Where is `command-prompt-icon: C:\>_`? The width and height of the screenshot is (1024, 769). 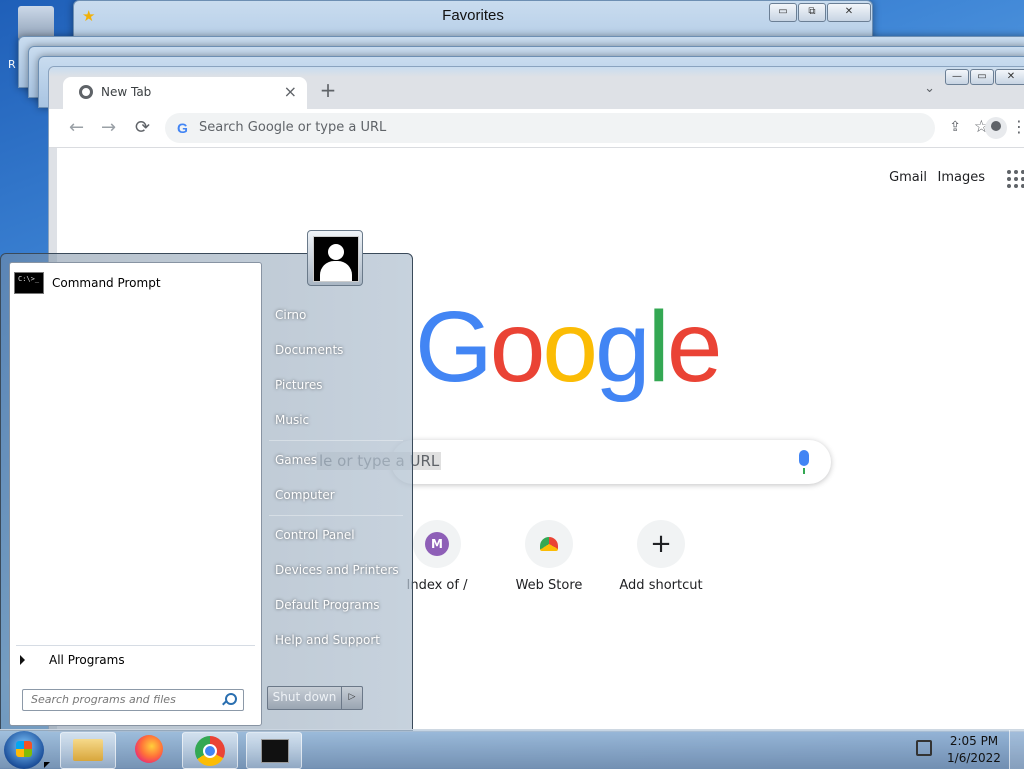
command-prompt-icon: C:\>_ is located at coordinates (29, 283).